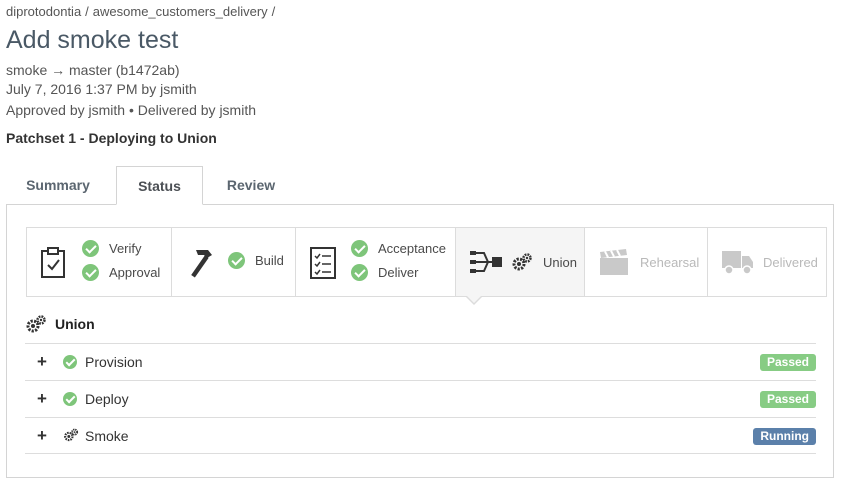  I want to click on stage-item-label: Acceptance, so click(412, 248).